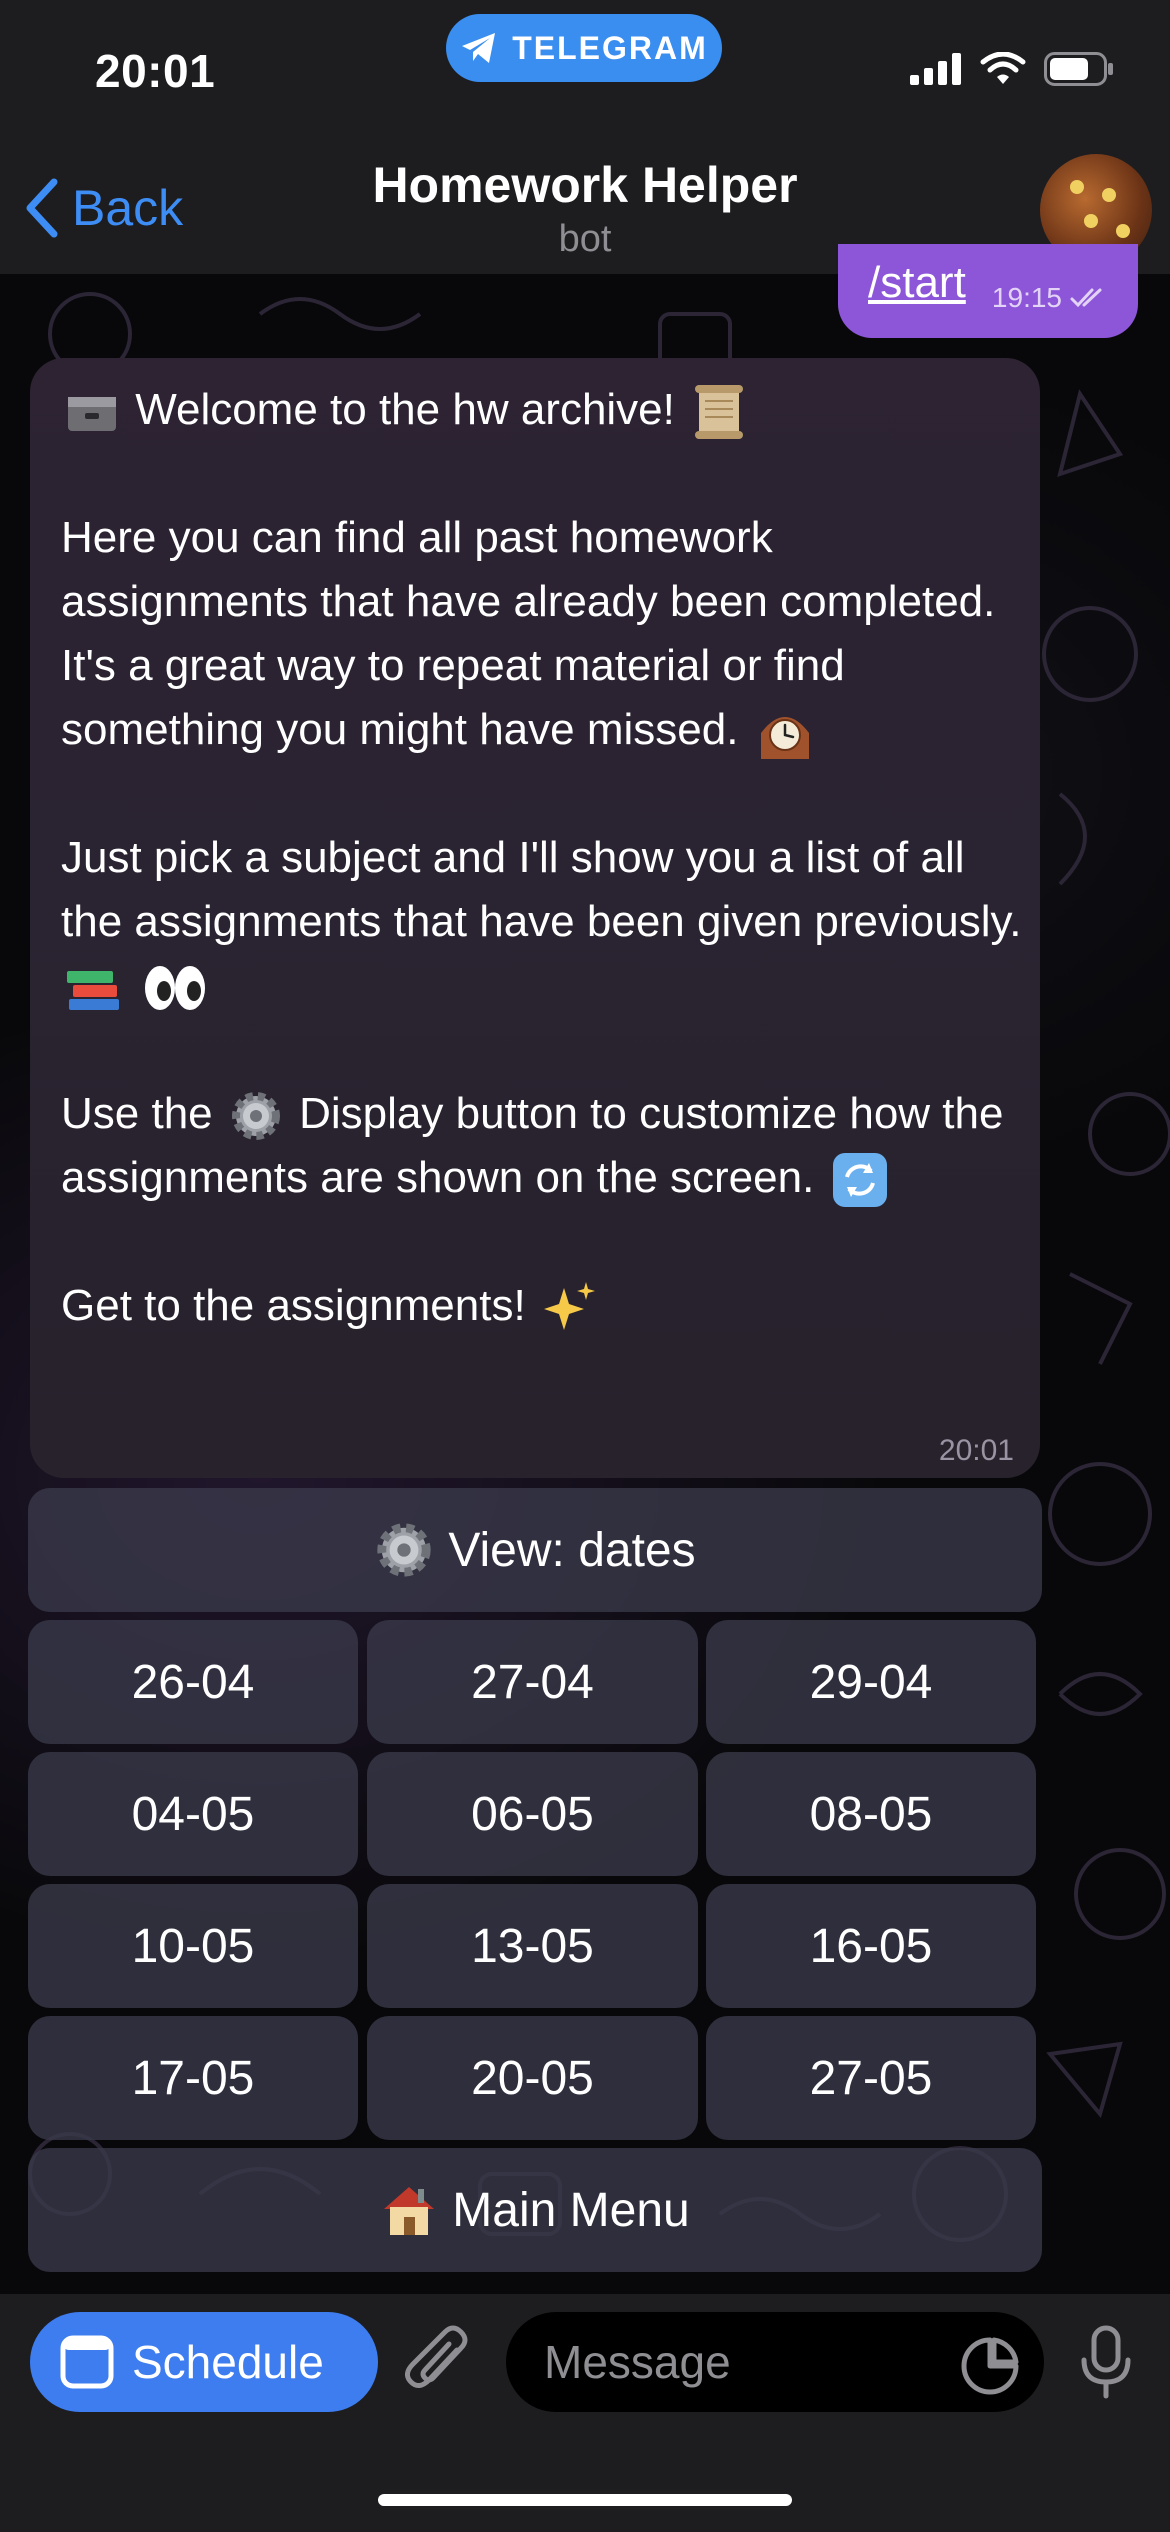 The image size is (1170, 2532). I want to click on outgoing-message-bubble: /start 19:15, so click(988, 291).